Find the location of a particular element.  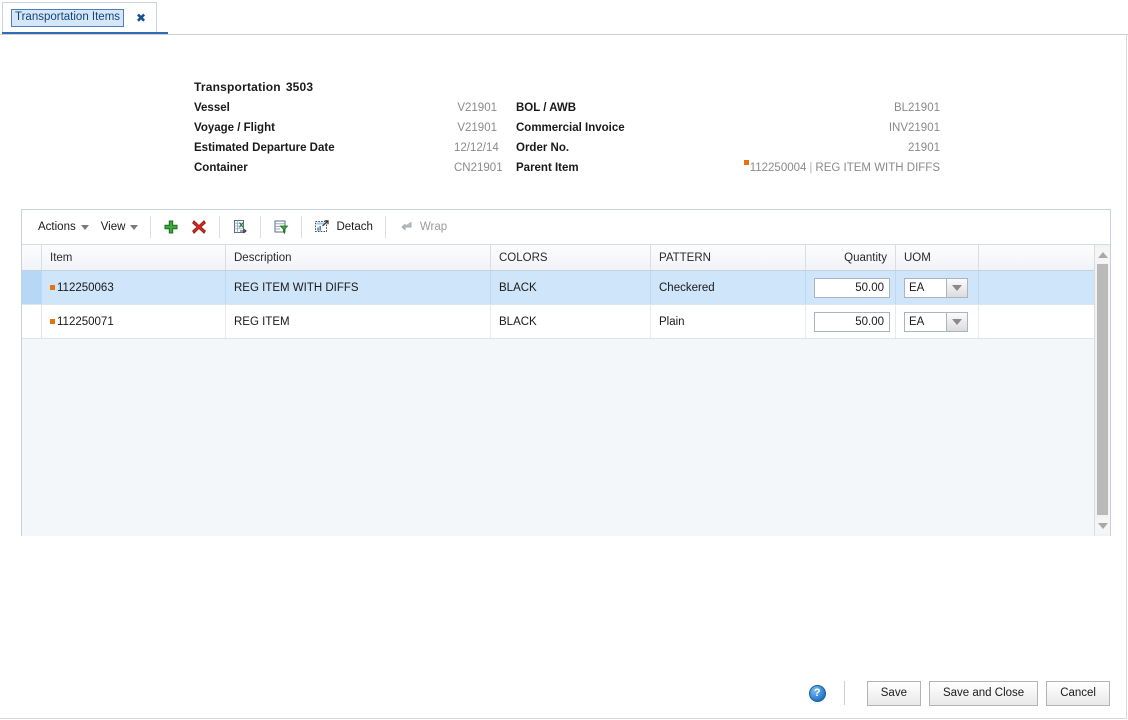

add-row-button is located at coordinates (171, 227).